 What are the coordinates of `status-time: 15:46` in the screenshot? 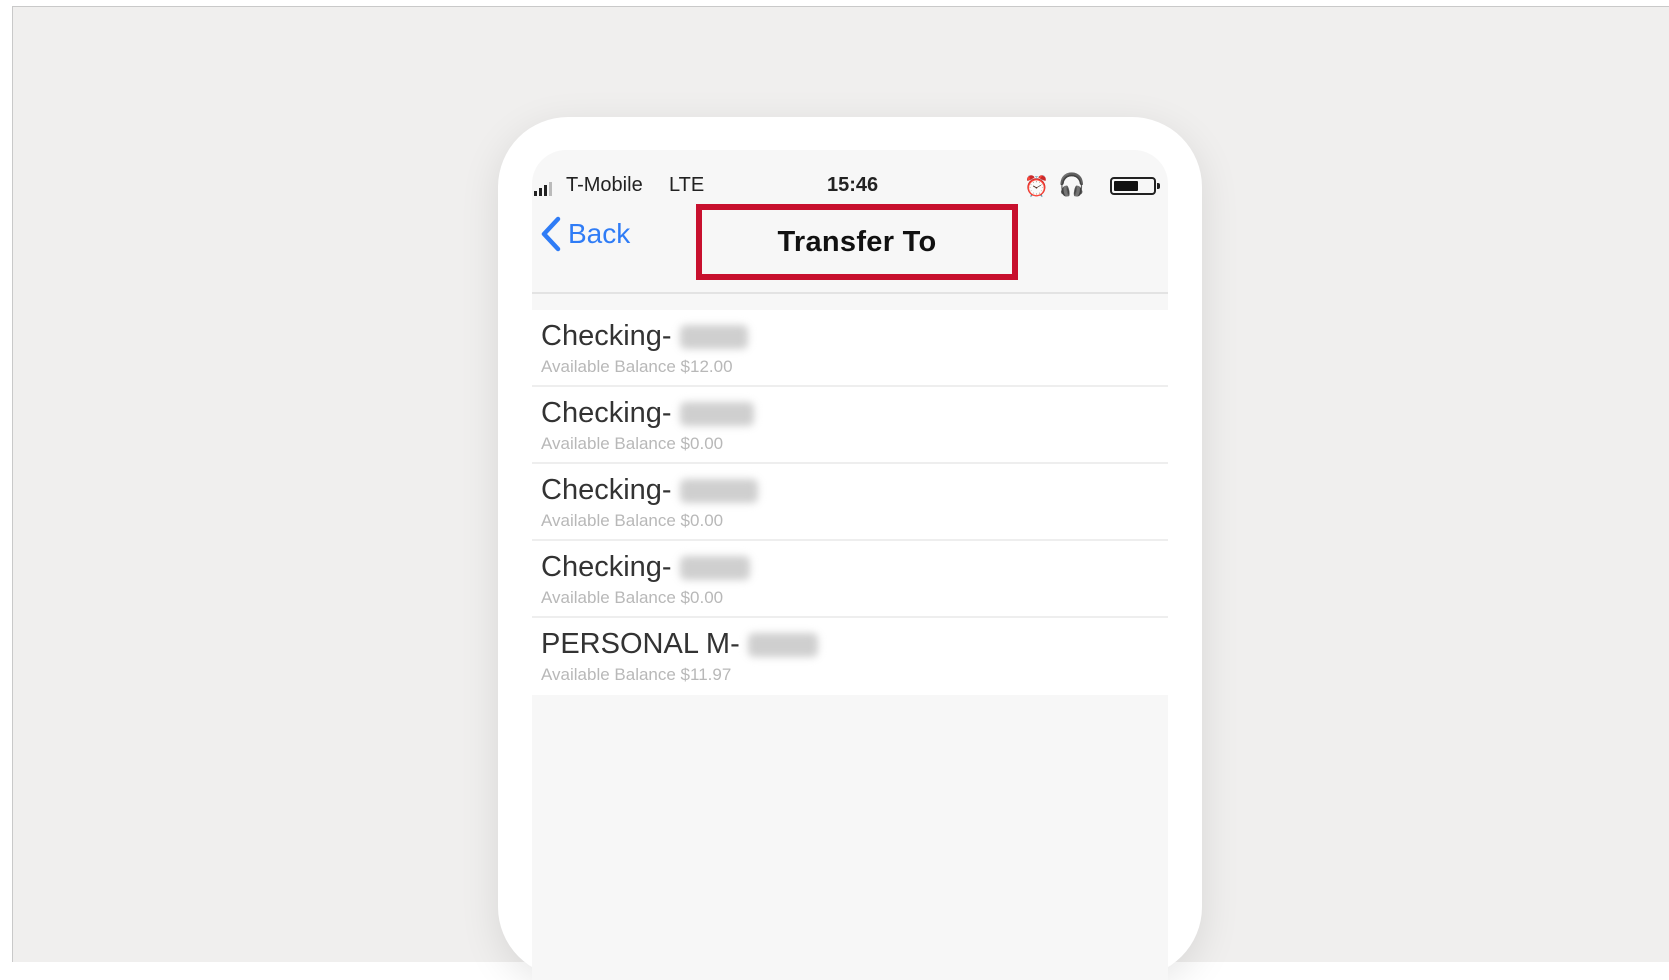 It's located at (853, 185).